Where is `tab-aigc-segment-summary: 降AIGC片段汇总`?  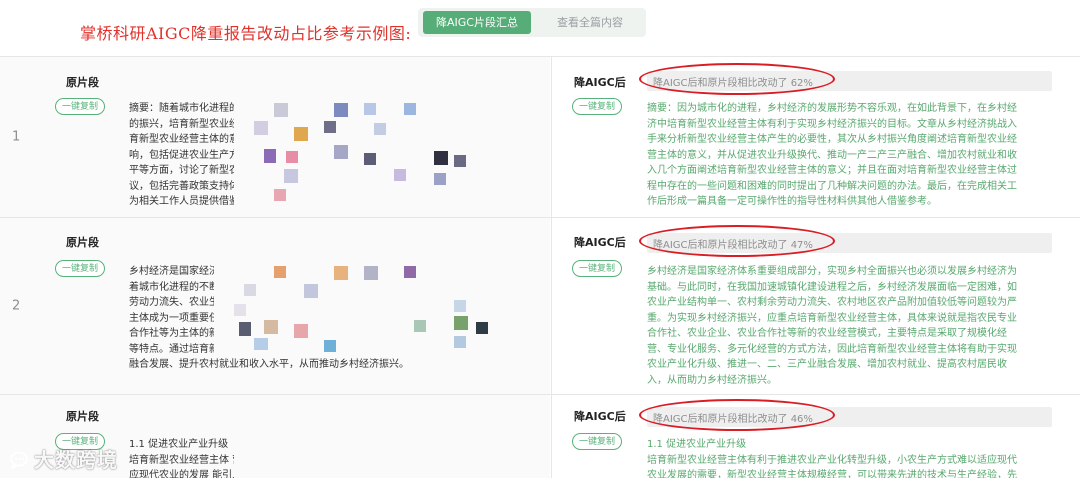 tab-aigc-segment-summary: 降AIGC片段汇总 is located at coordinates (477, 22).